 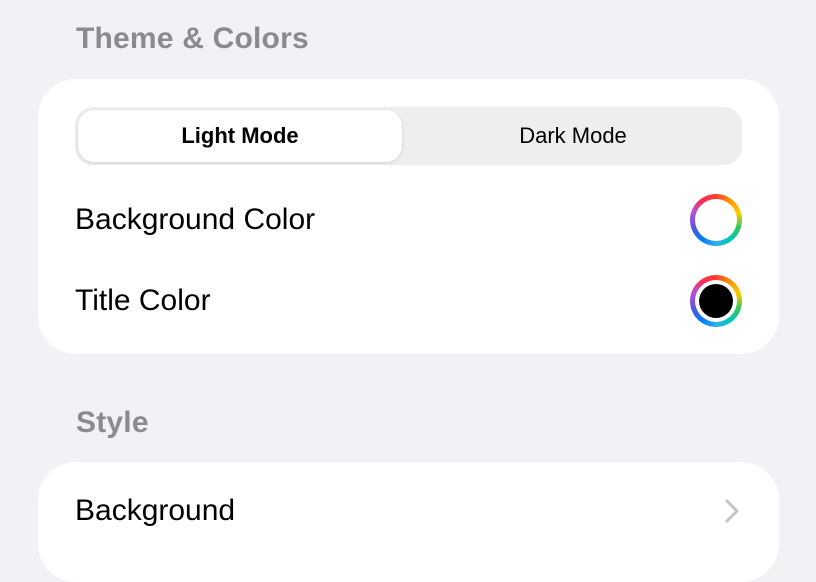 What do you see at coordinates (240, 136) in the screenshot?
I see `light-mode-segment: Light Mode` at bounding box center [240, 136].